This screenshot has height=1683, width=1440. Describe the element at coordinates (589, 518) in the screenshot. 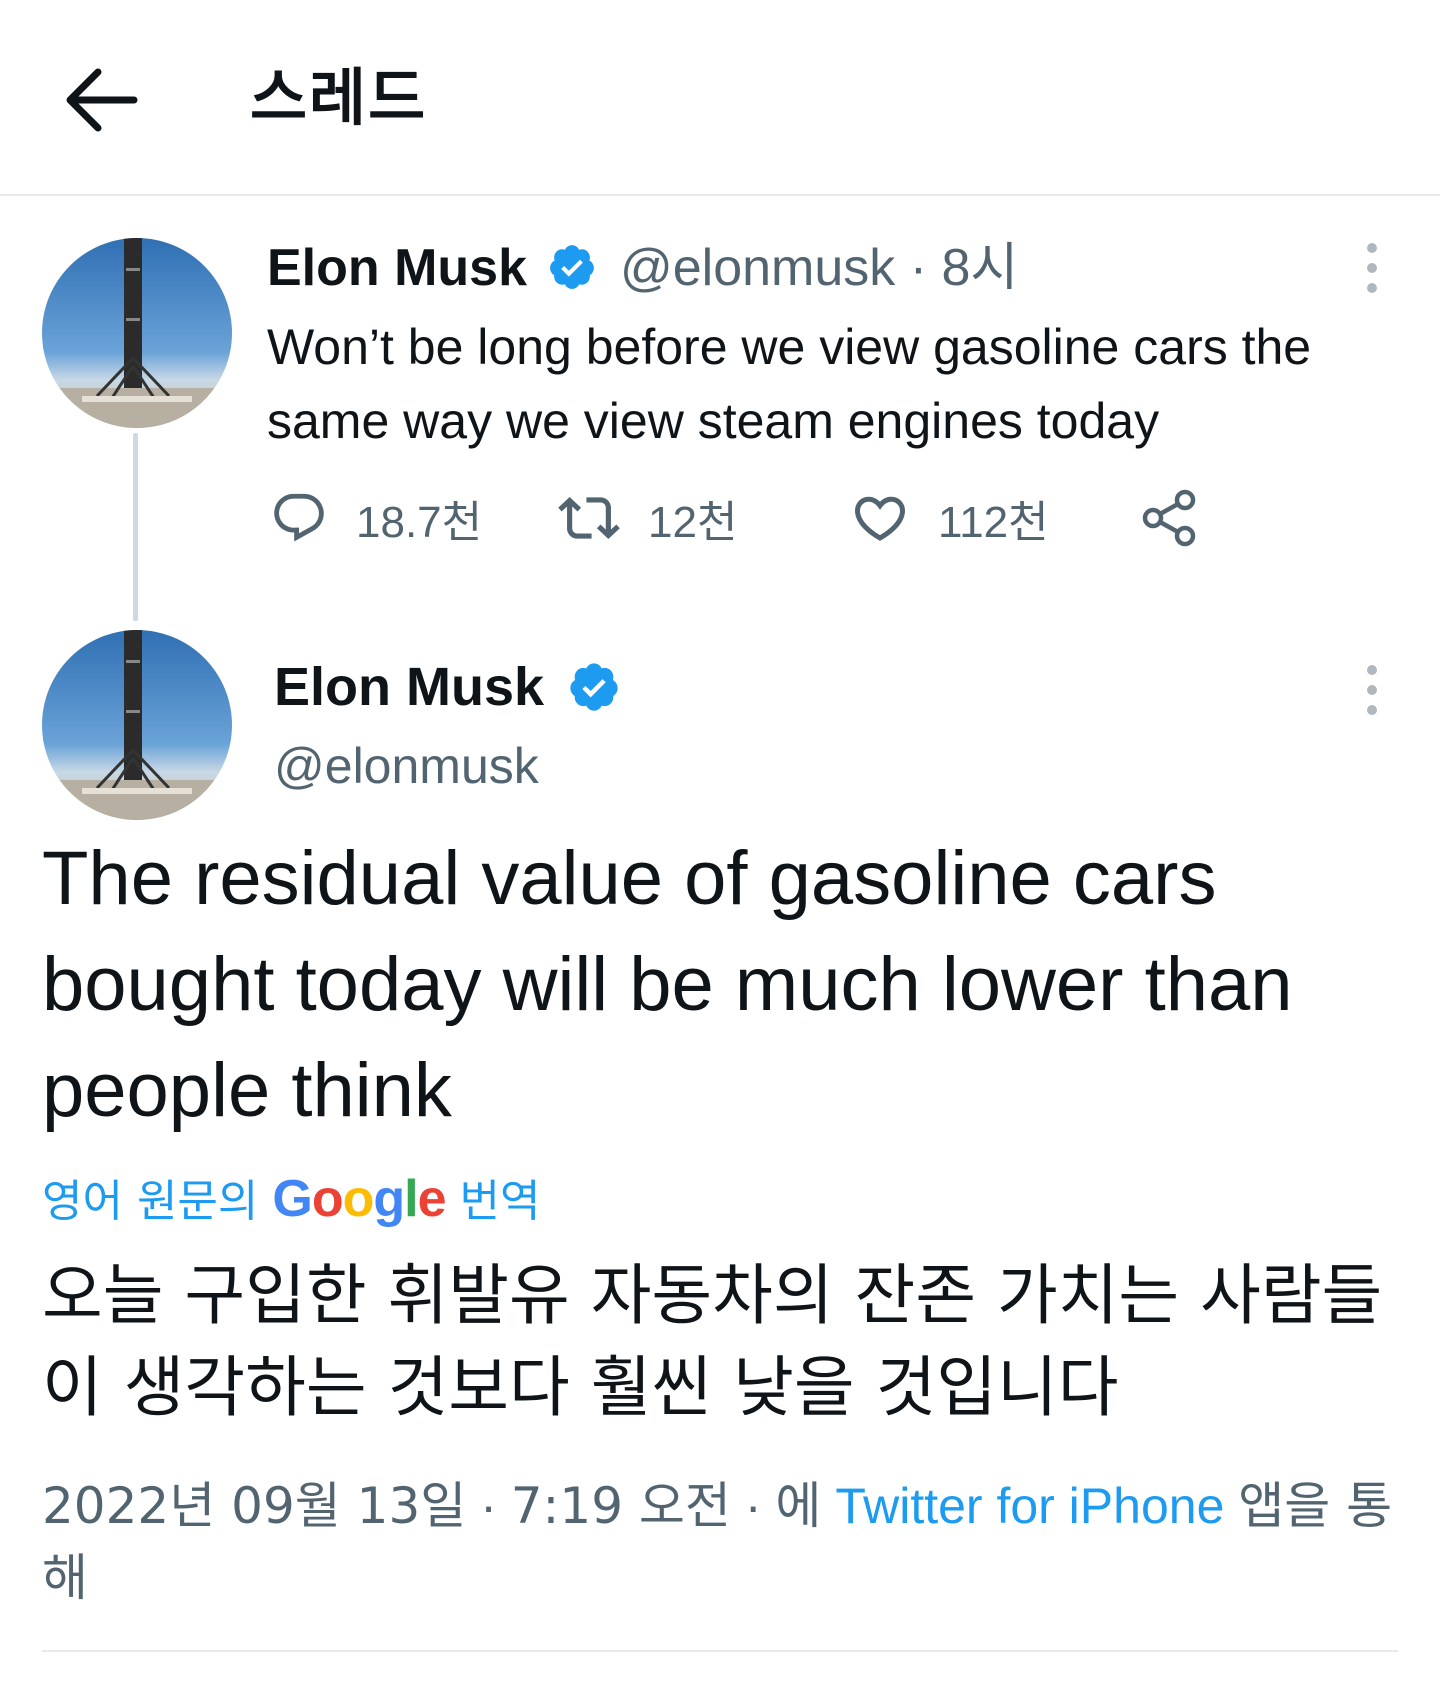

I see `retweet-icon` at that location.